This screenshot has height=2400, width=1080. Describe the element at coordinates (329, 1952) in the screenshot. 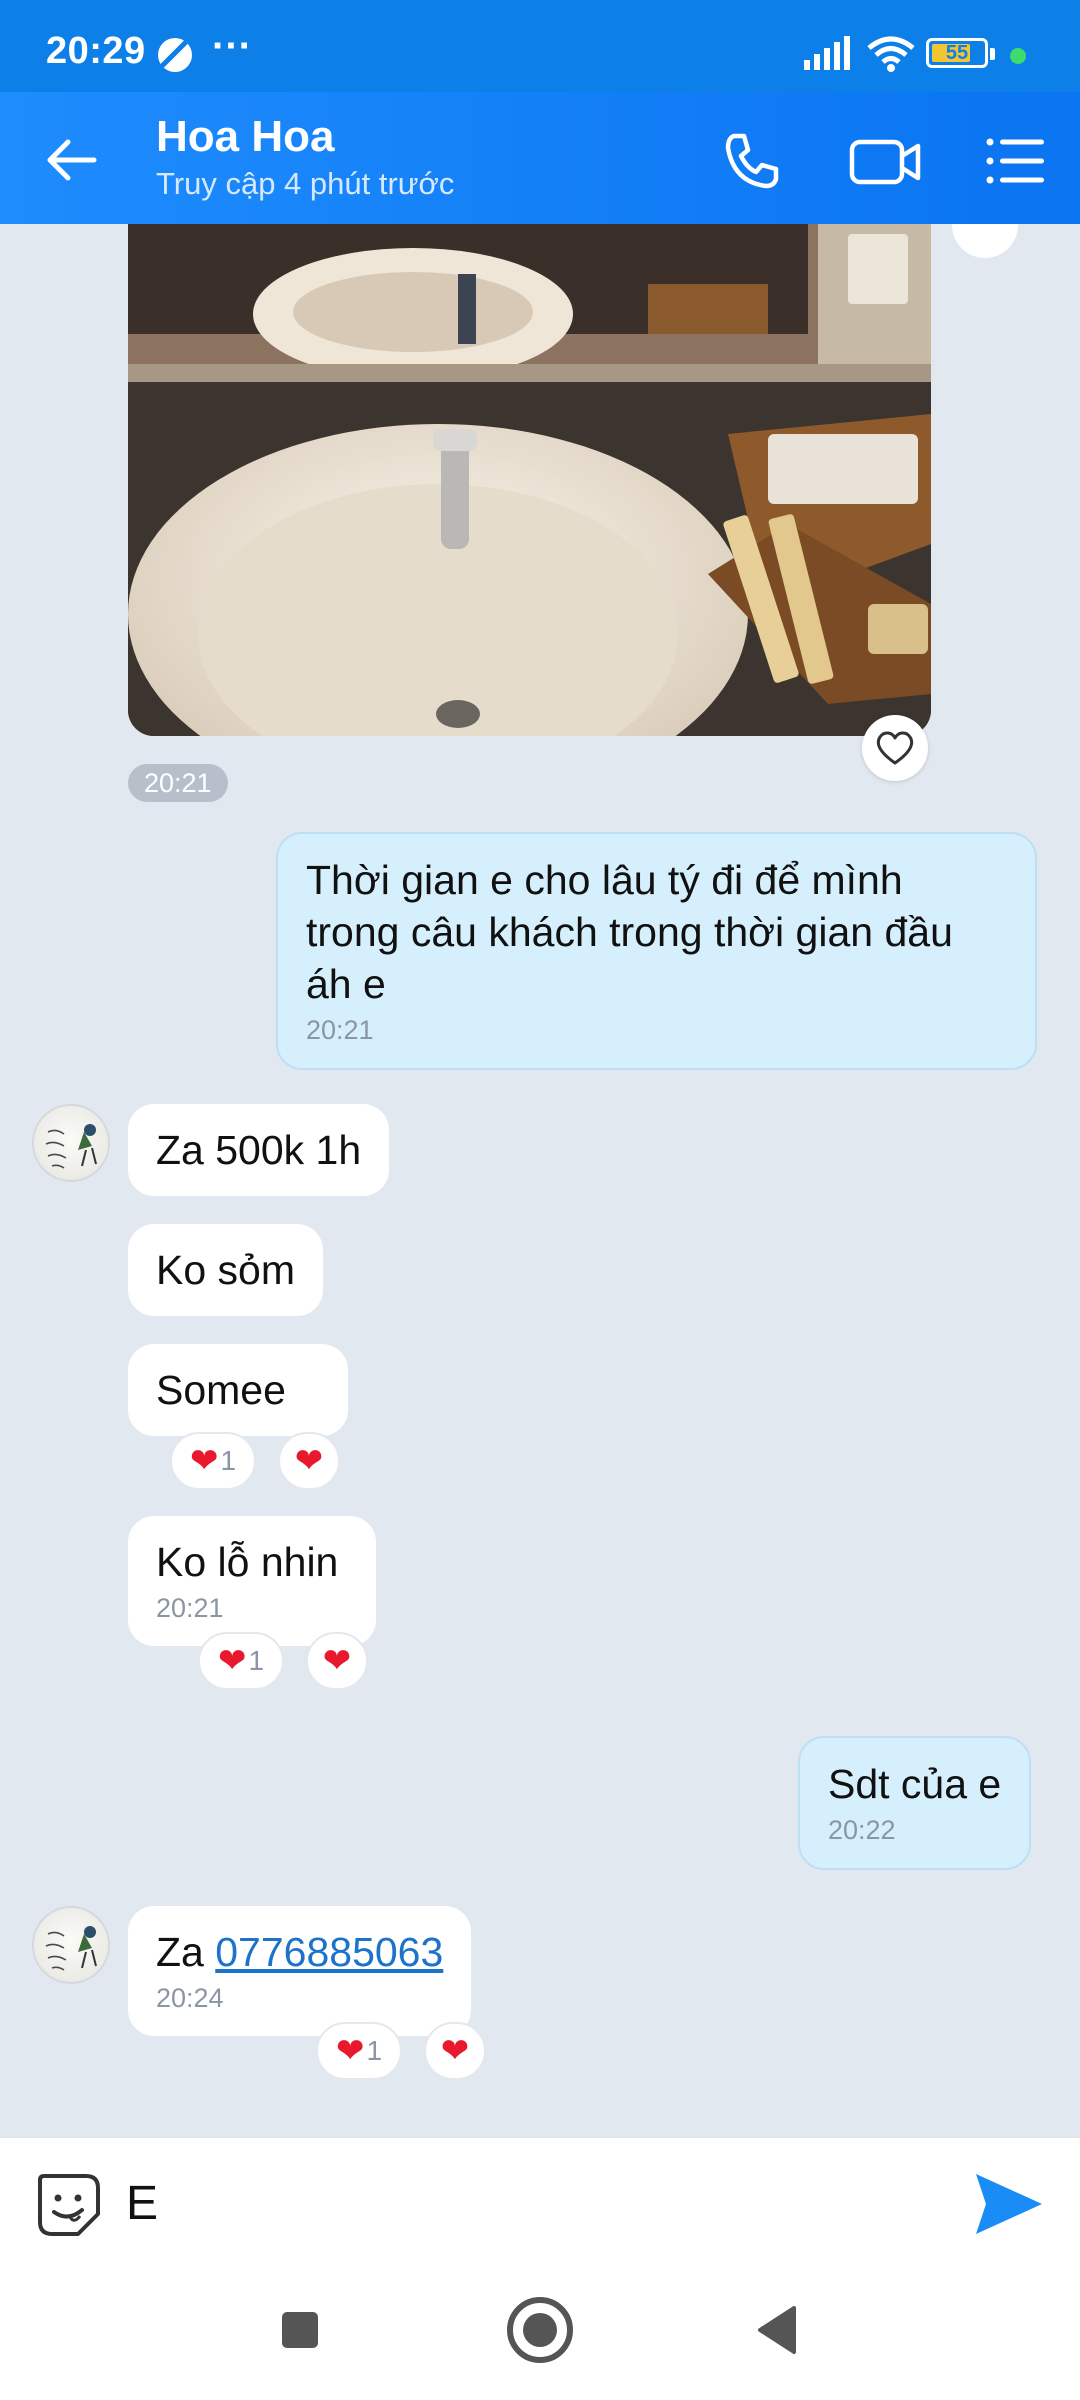

I see `phone-number-link: 0776885063` at that location.